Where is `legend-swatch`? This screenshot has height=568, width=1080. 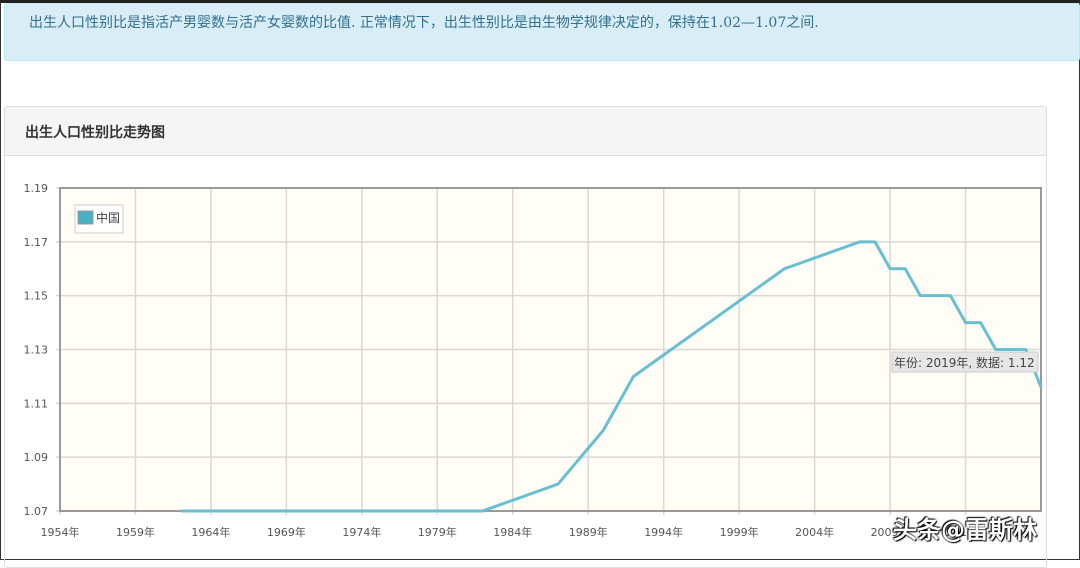 legend-swatch is located at coordinates (85, 217).